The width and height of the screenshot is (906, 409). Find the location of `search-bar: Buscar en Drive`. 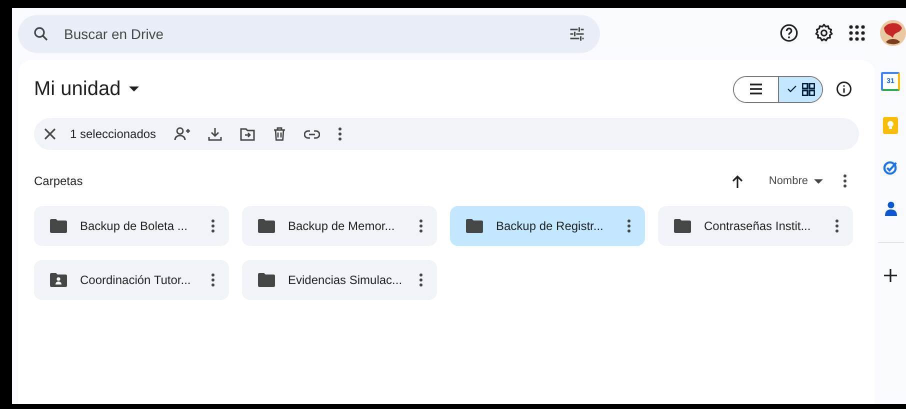

search-bar: Buscar en Drive is located at coordinates (309, 34).